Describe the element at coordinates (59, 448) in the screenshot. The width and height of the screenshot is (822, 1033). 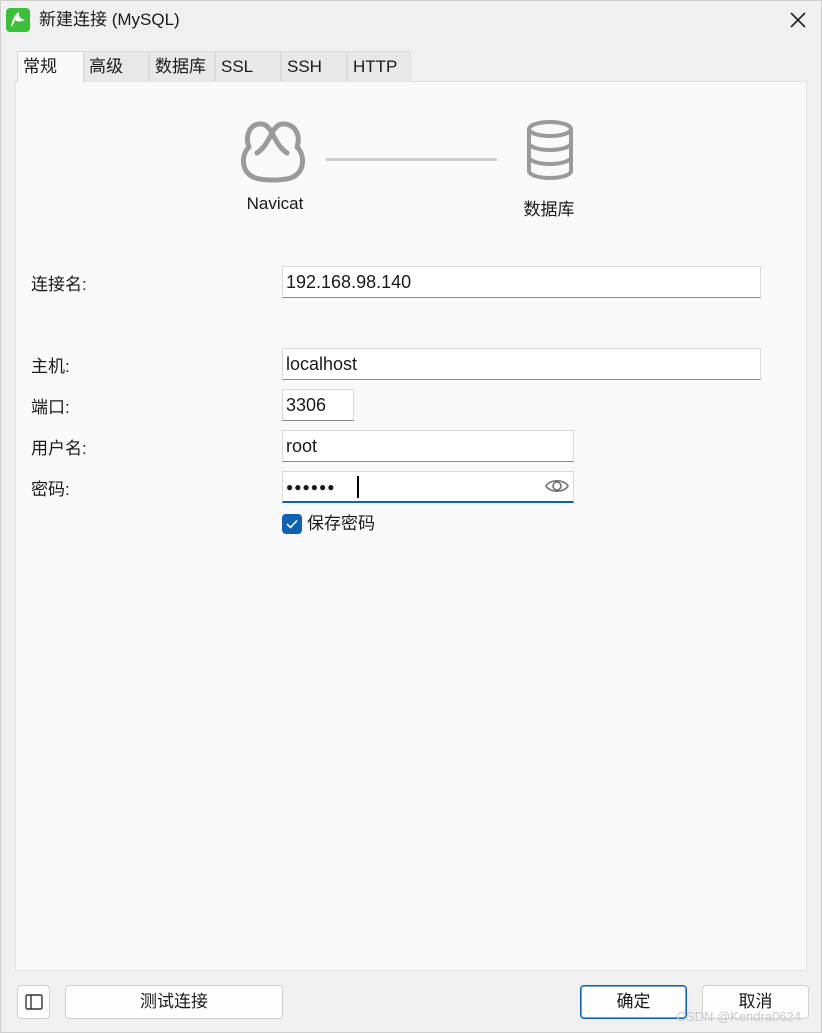
I see `username-label: 用户名:` at that location.